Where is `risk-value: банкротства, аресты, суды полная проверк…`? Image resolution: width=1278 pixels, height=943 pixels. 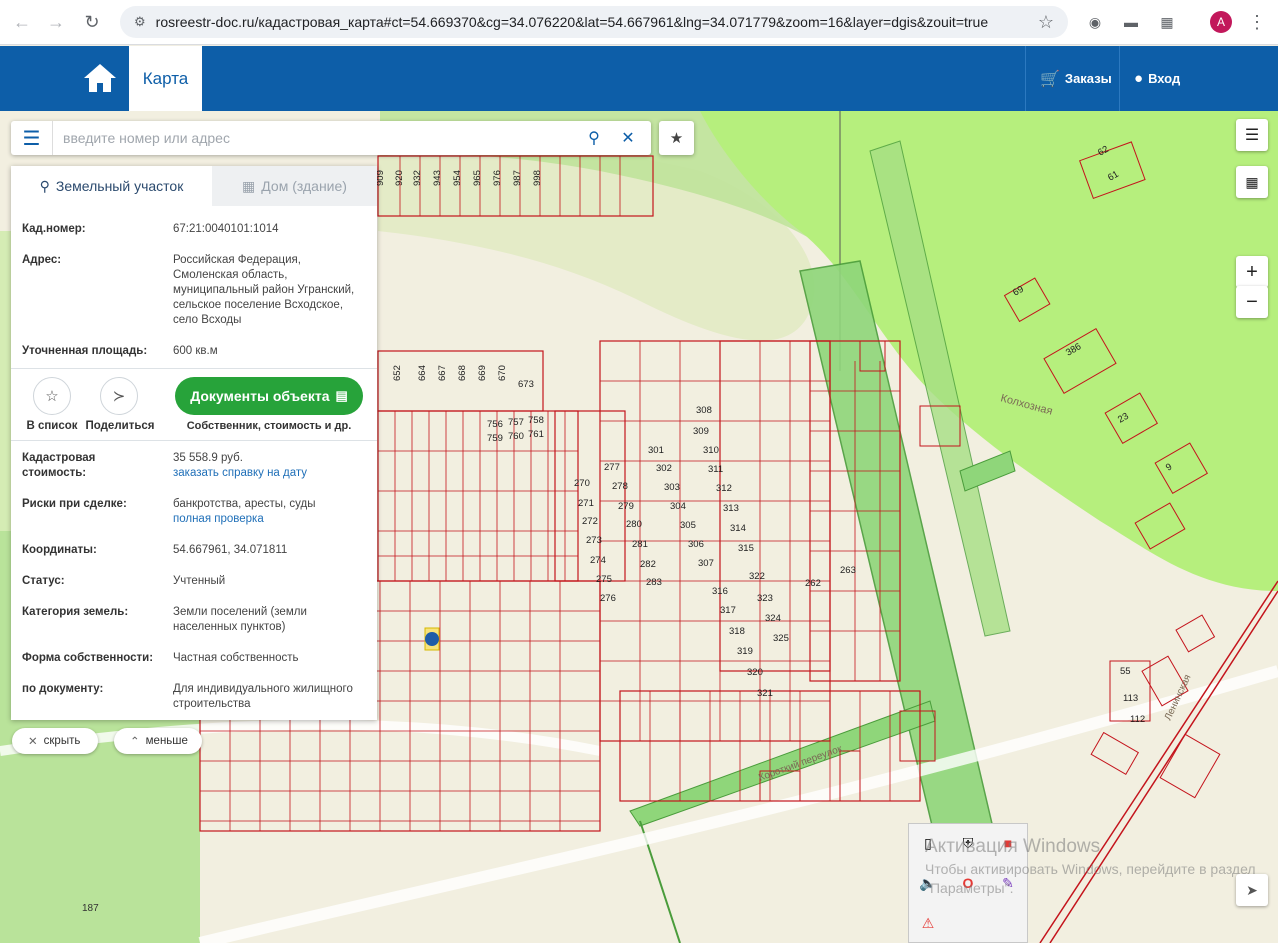 risk-value: банкротства, аресты, суды полная проверк… is located at coordinates (270, 512).